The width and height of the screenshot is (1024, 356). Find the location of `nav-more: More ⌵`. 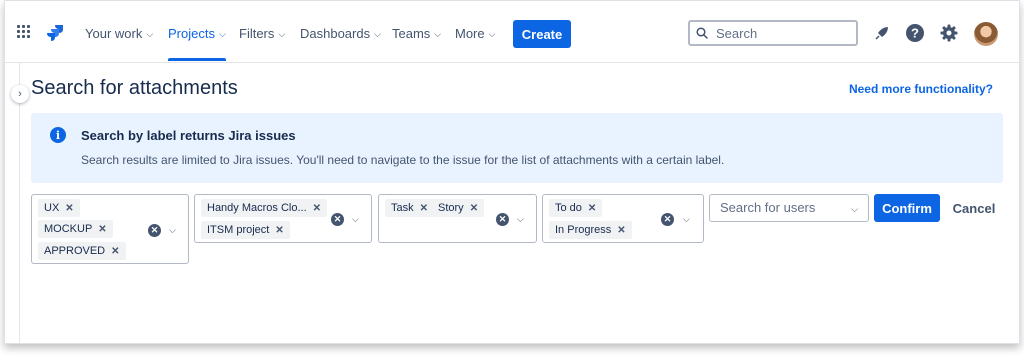

nav-more: More ⌵ is located at coordinates (475, 33).